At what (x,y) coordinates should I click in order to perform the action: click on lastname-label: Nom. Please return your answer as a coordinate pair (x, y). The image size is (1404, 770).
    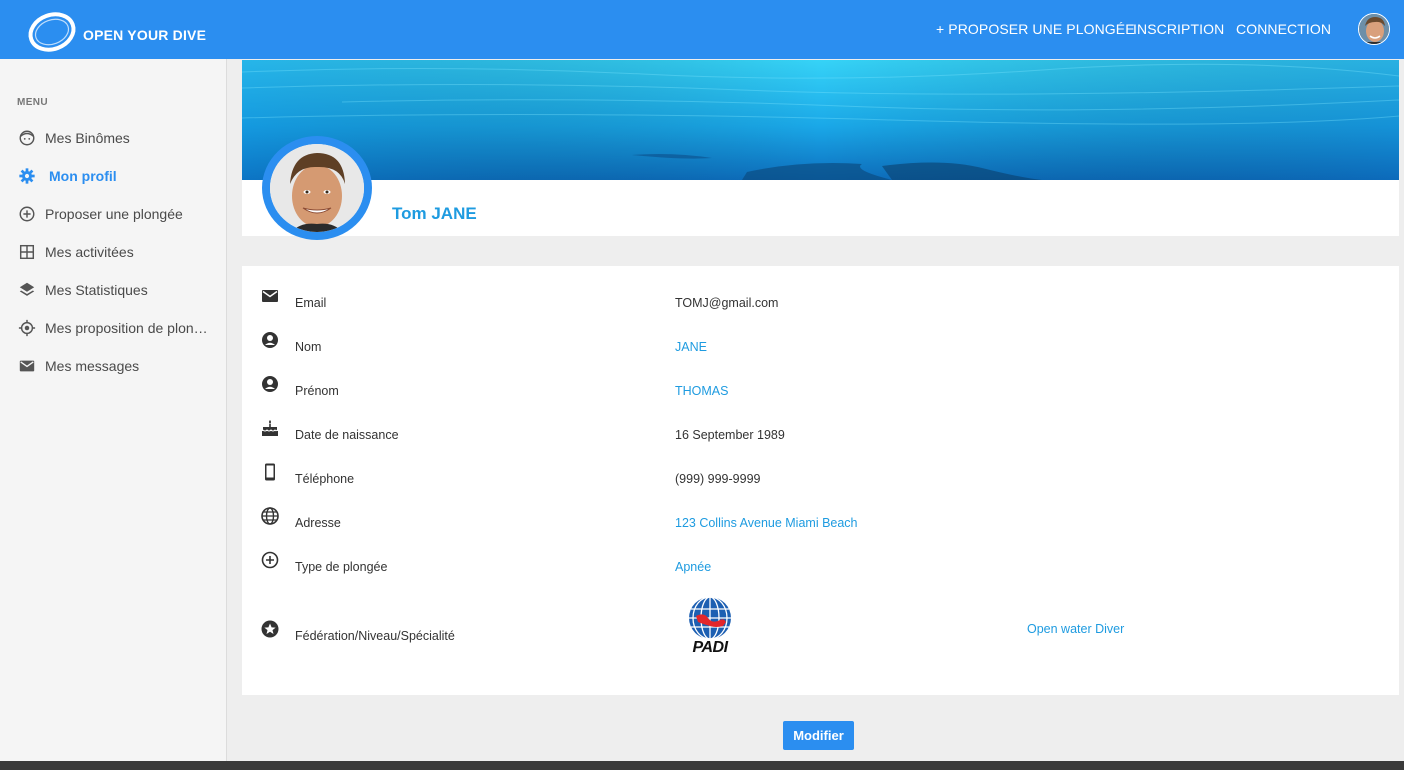
    Looking at the image, I should click on (308, 347).